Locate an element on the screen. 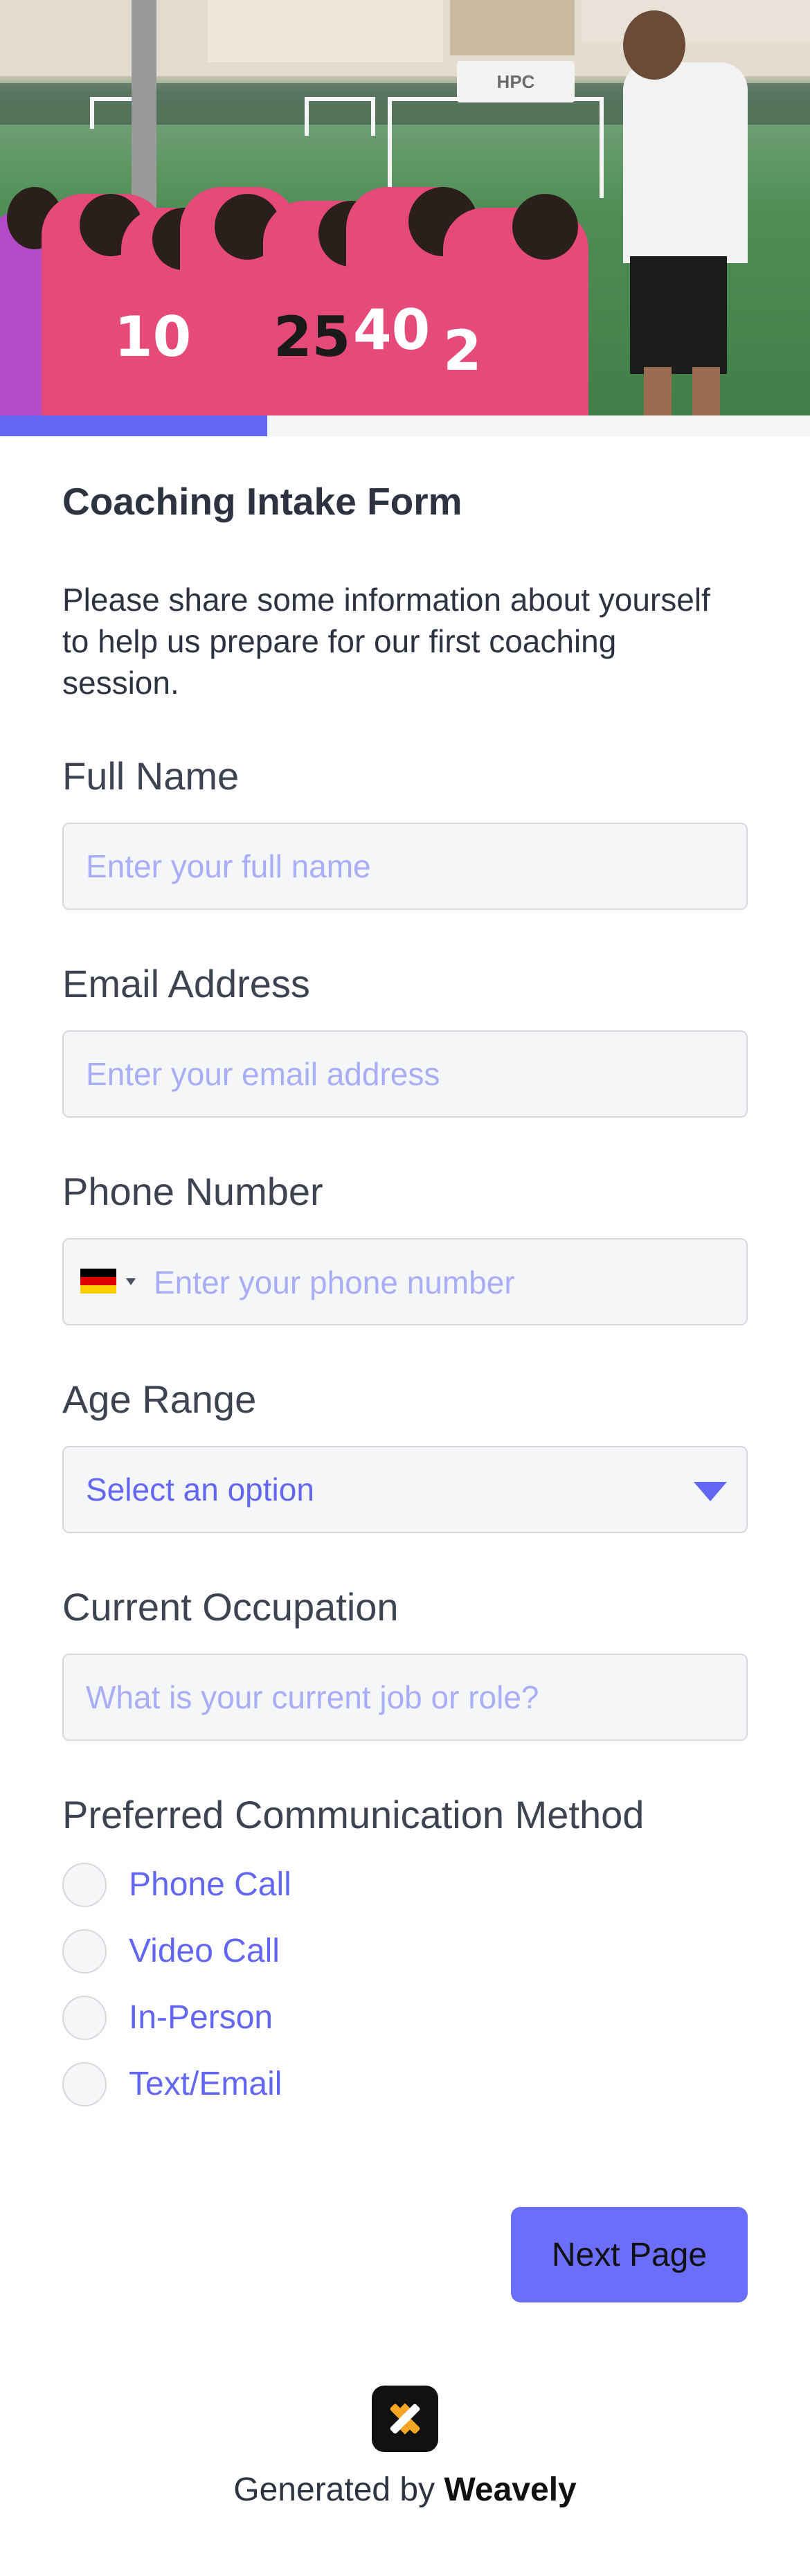  jersey-number: 10 is located at coordinates (153, 337).